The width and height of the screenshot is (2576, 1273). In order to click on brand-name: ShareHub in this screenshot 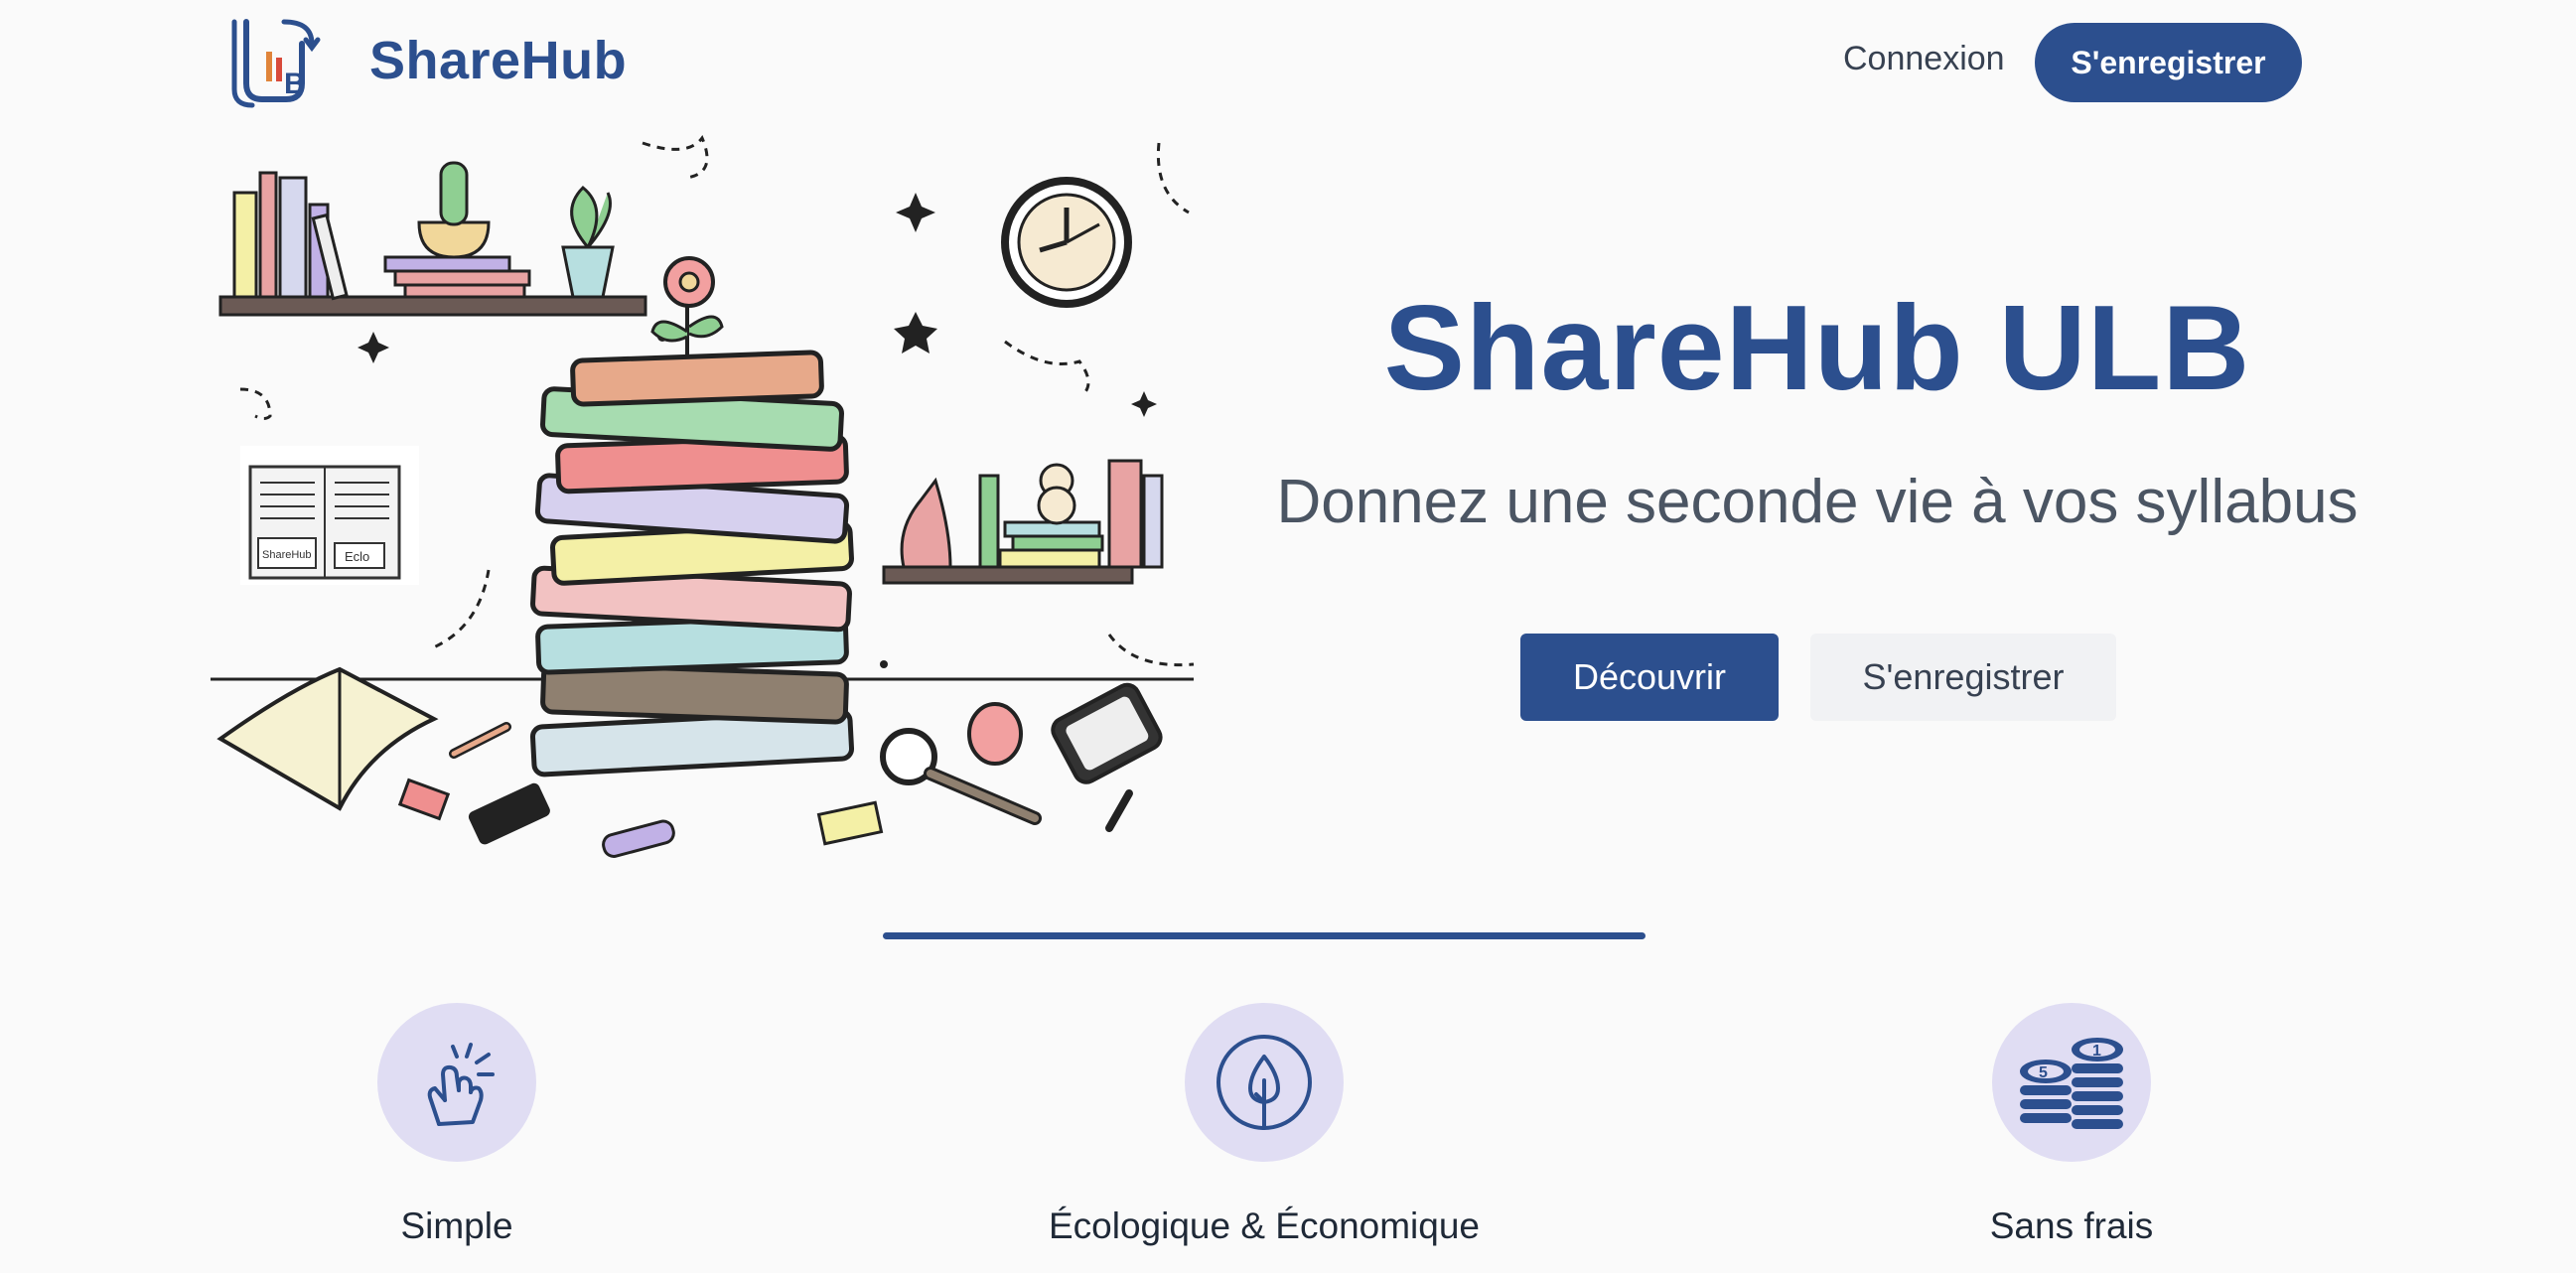, I will do `click(498, 61)`.